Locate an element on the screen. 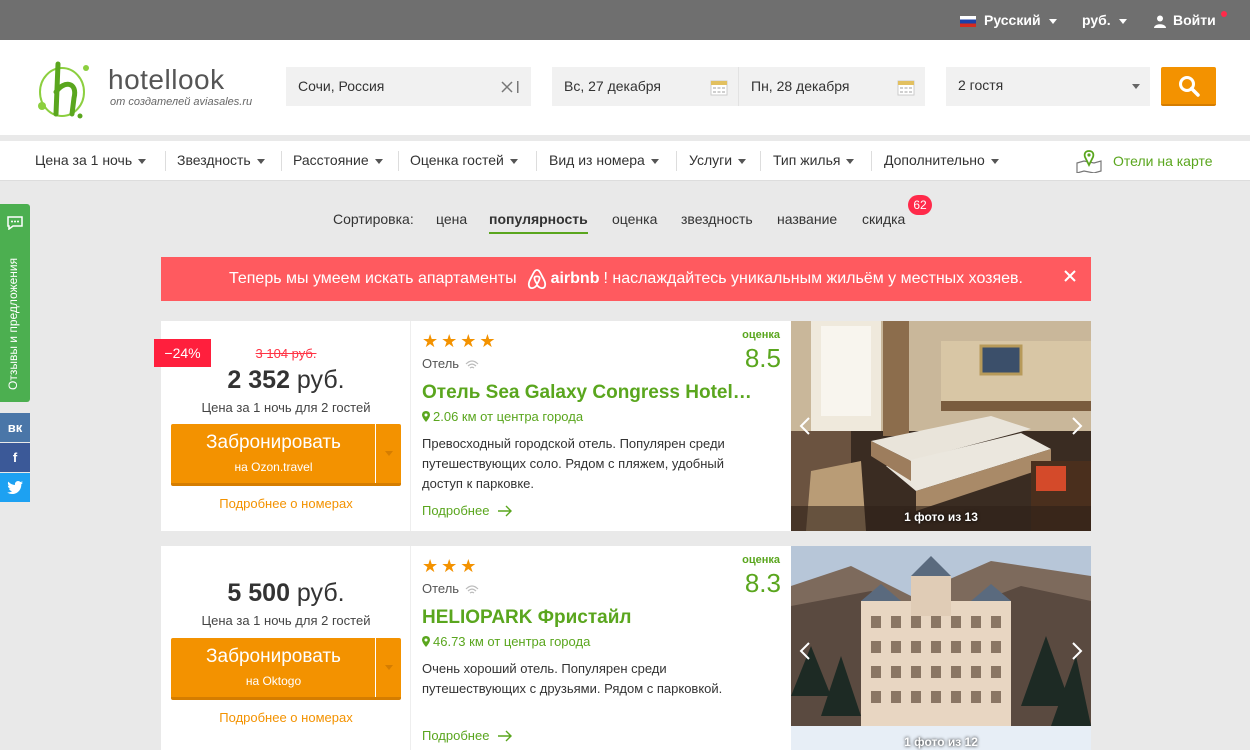 Image resolution: width=1250 pixels, height=750 pixels. distance: 46.73 км от центра города is located at coordinates (506, 641).